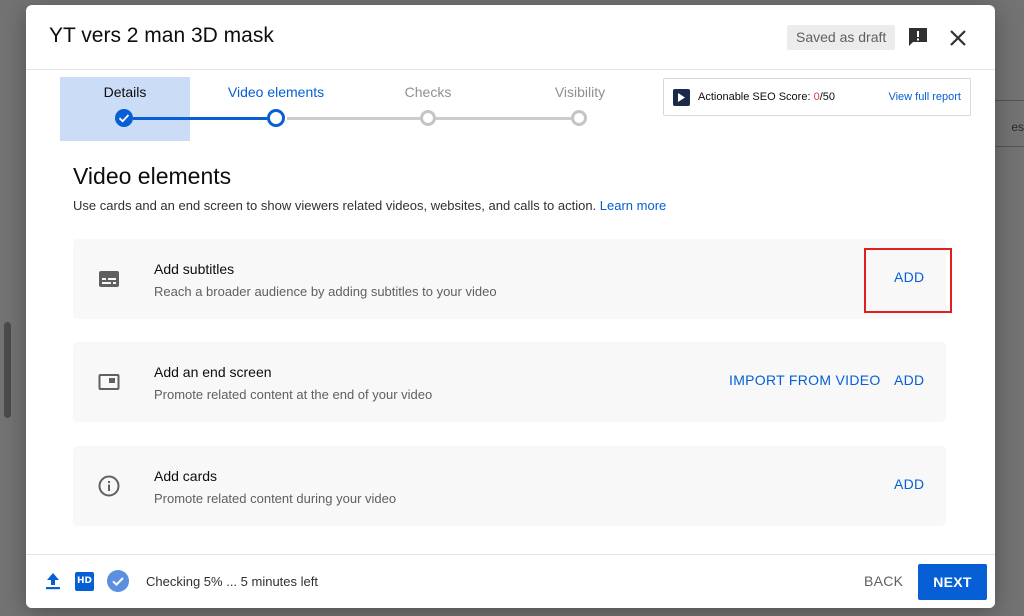  I want to click on step-checks-label: Checks, so click(428, 92).